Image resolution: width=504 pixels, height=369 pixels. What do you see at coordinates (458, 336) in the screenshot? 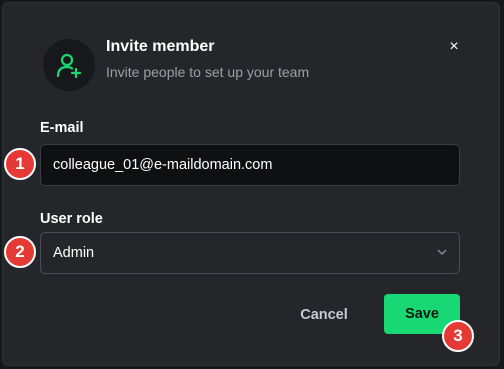
I see `step-marker-3: 3` at bounding box center [458, 336].